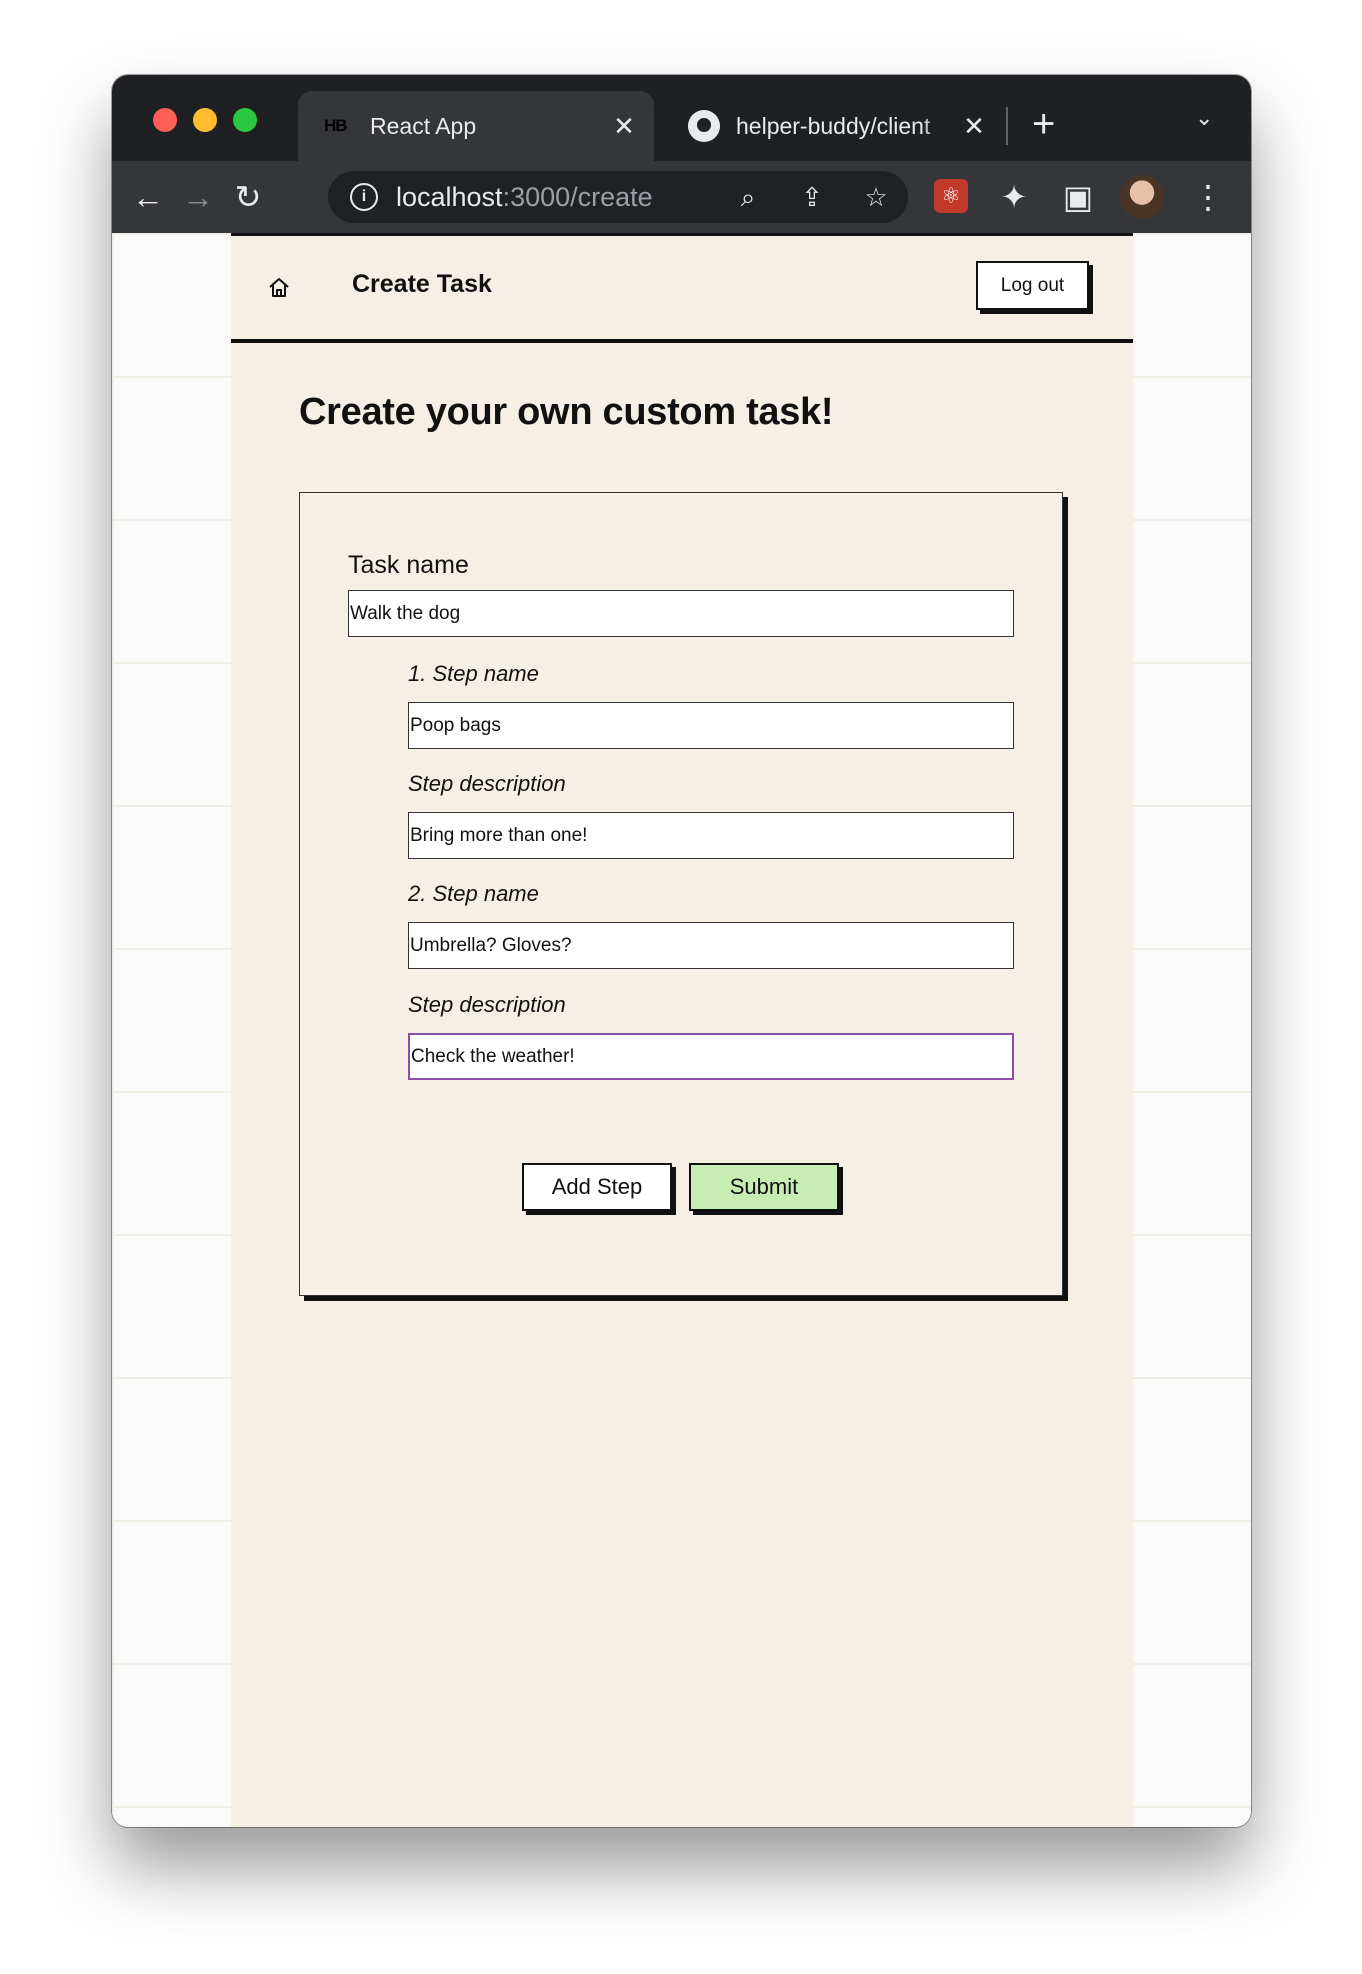 Image resolution: width=1362 pixels, height=1974 pixels. Describe the element at coordinates (681, 613) in the screenshot. I see `task-name-input` at that location.